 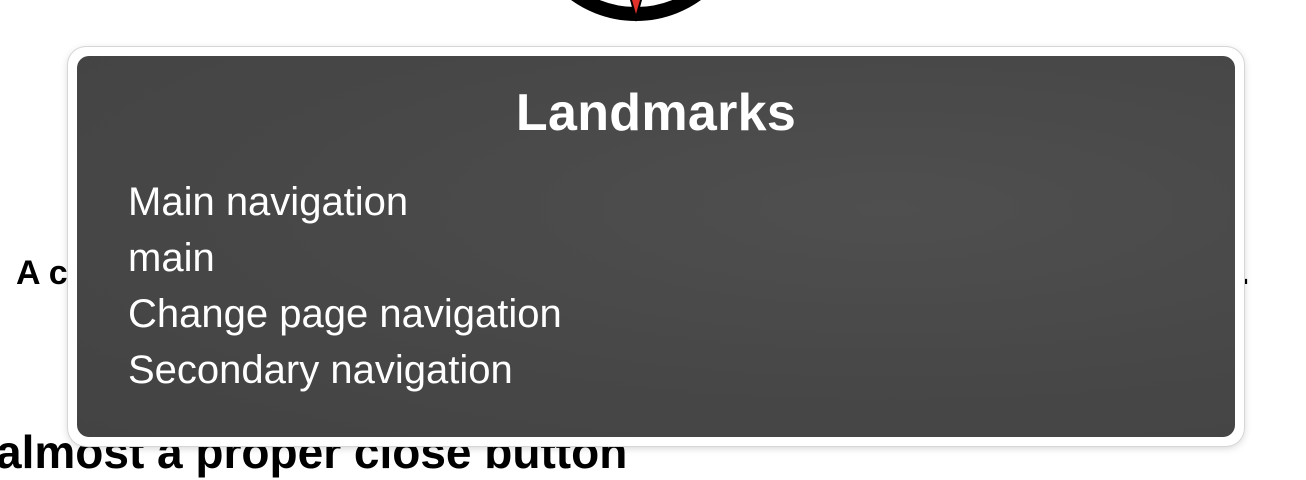 I want to click on landmark-item-change-page-navigation: Change page navigation, so click(x=345, y=314).